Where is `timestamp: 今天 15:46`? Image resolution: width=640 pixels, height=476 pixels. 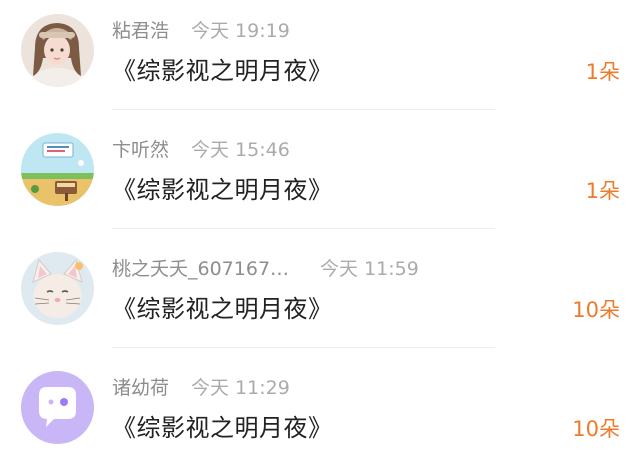
timestamp: 今天 15:46 is located at coordinates (240, 150).